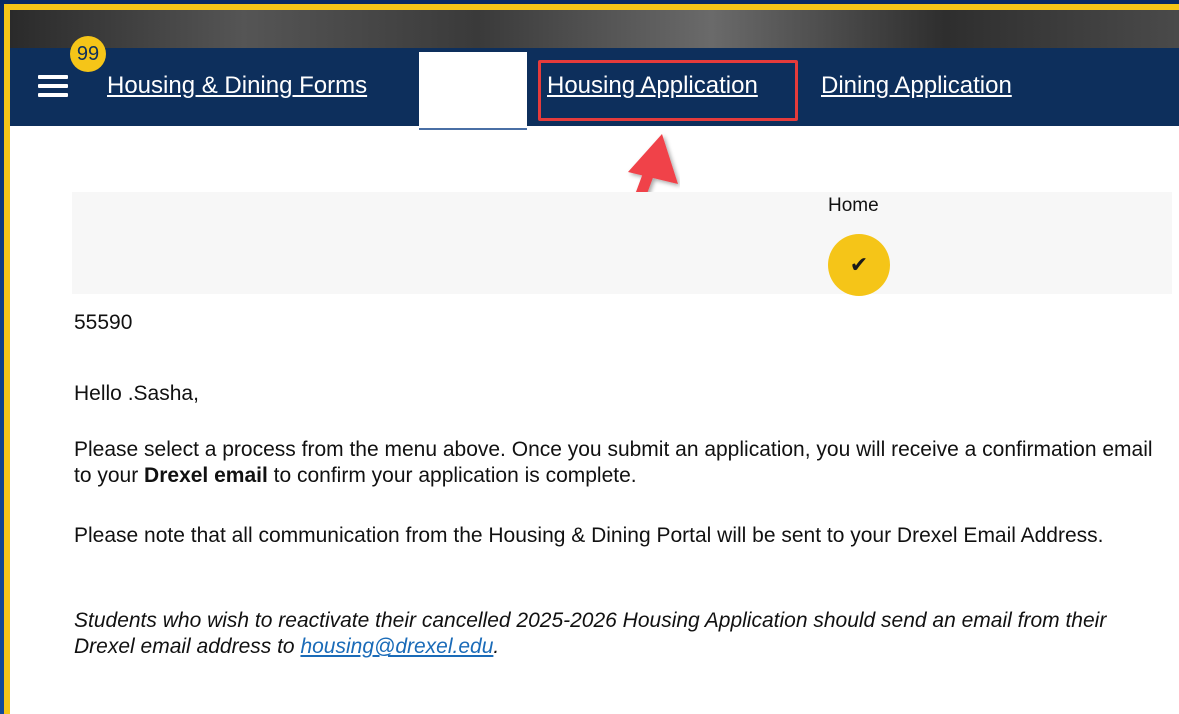 The height and width of the screenshot is (714, 1179). Describe the element at coordinates (452, 476) in the screenshot. I see `instructions-text-end: to confirm your application is complete.` at that location.